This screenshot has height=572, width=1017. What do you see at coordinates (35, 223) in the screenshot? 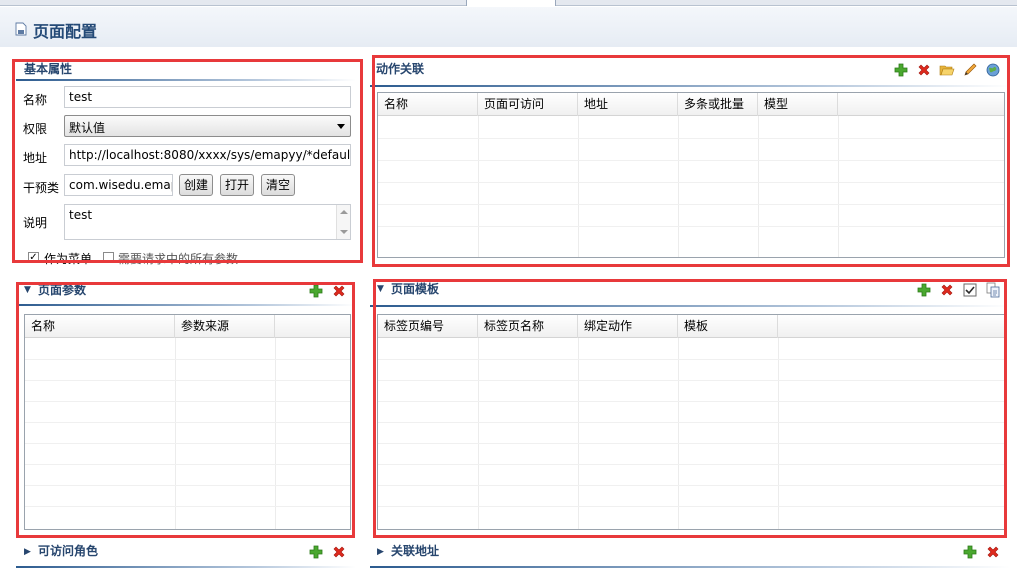
I see `description-label: 说明` at bounding box center [35, 223].